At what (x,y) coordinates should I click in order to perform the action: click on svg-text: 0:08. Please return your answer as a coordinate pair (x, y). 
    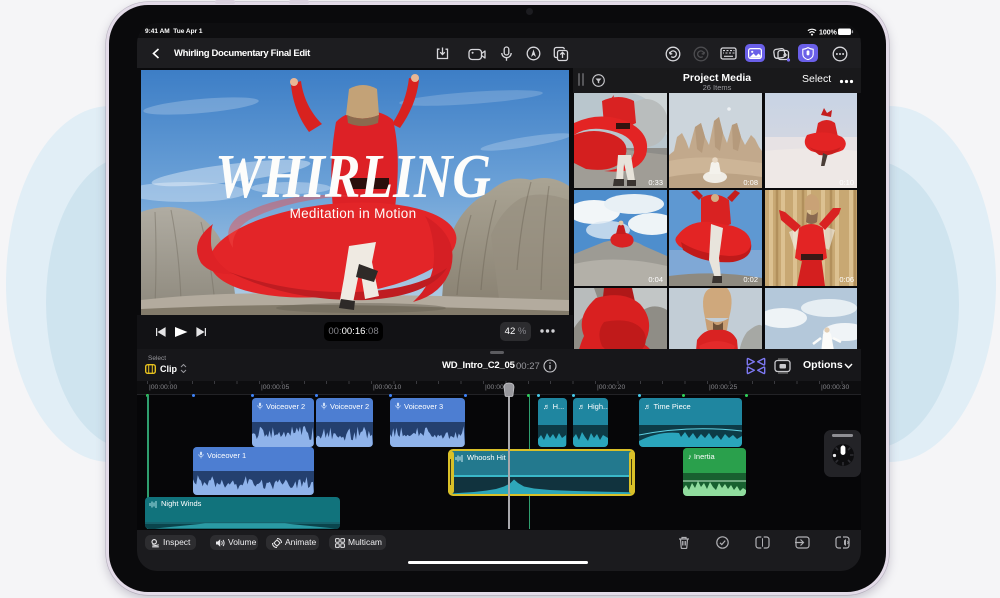
    Looking at the image, I should click on (751, 182).